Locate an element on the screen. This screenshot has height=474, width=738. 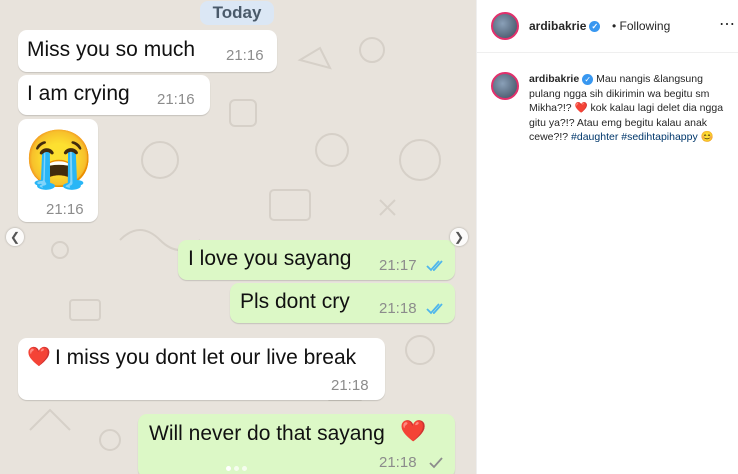
carousel-dots is located at coordinates (238, 466).